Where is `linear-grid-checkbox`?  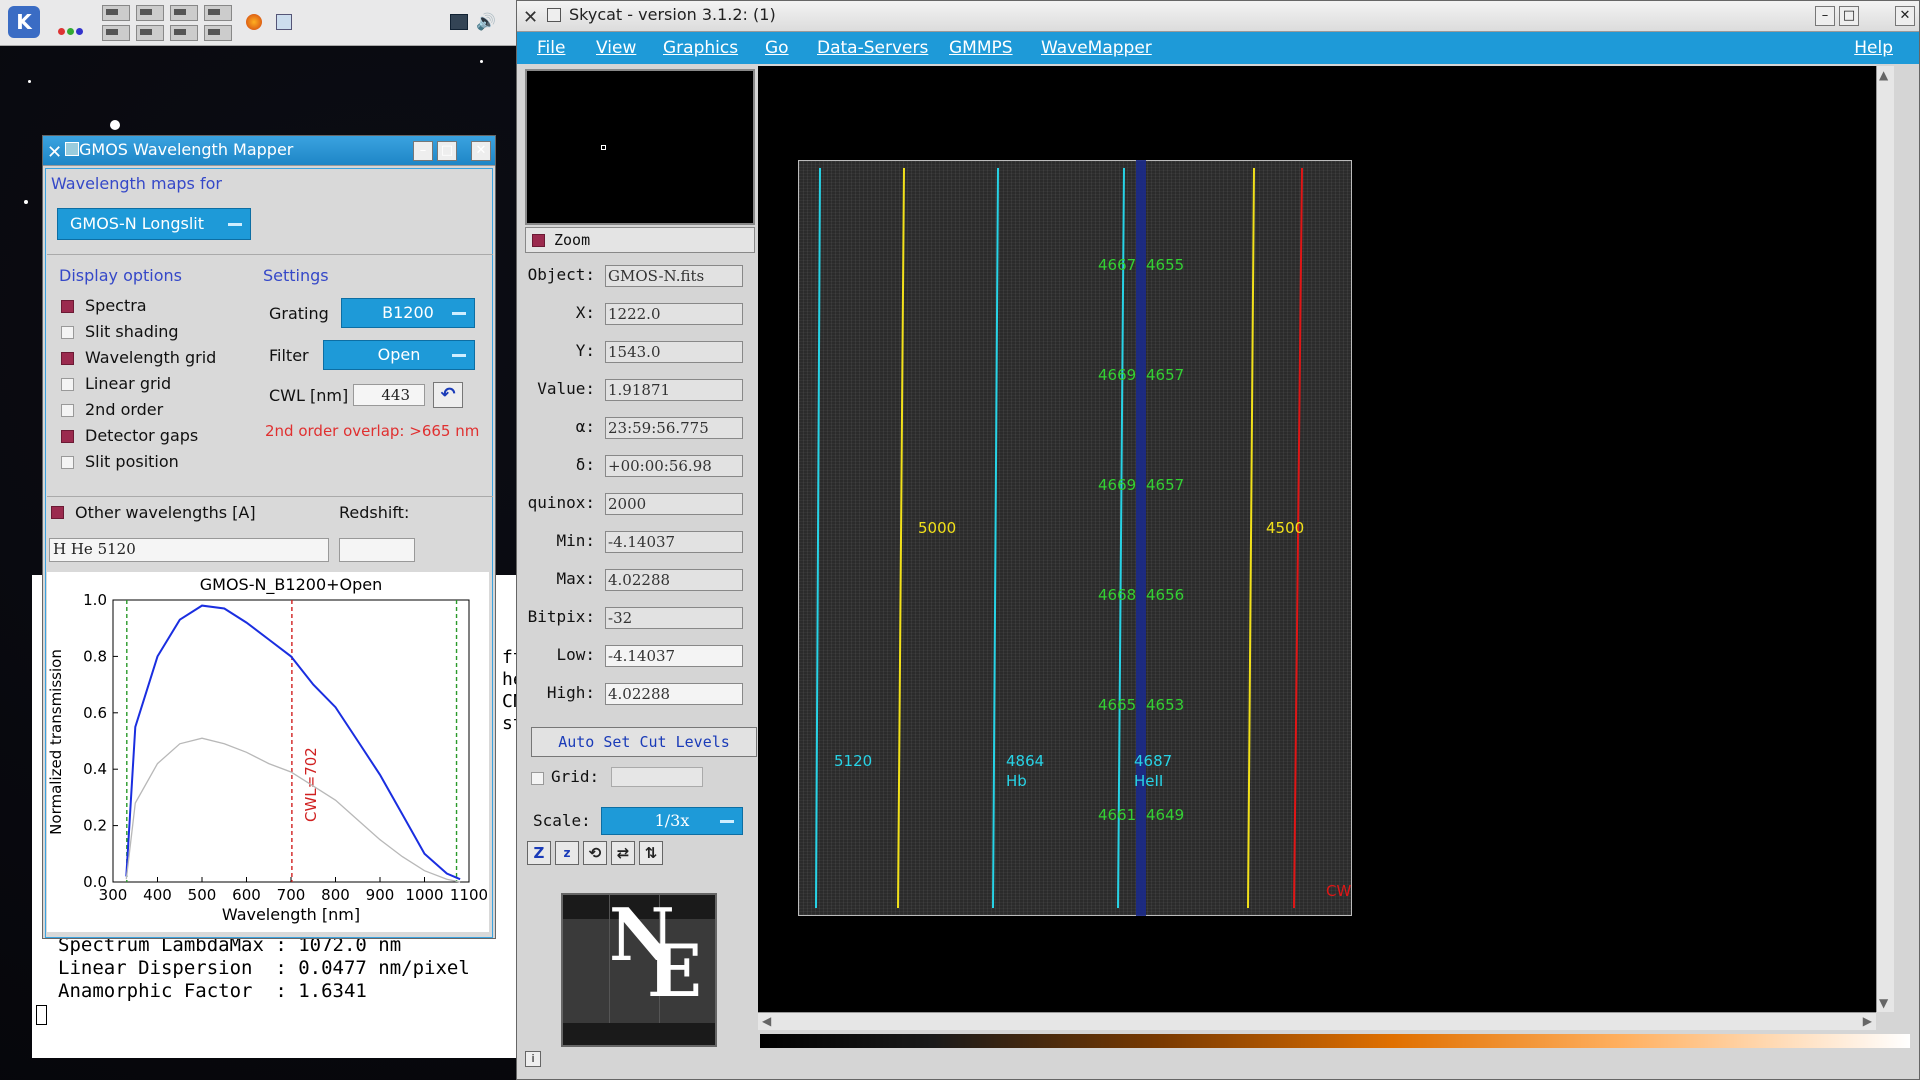 linear-grid-checkbox is located at coordinates (67, 384).